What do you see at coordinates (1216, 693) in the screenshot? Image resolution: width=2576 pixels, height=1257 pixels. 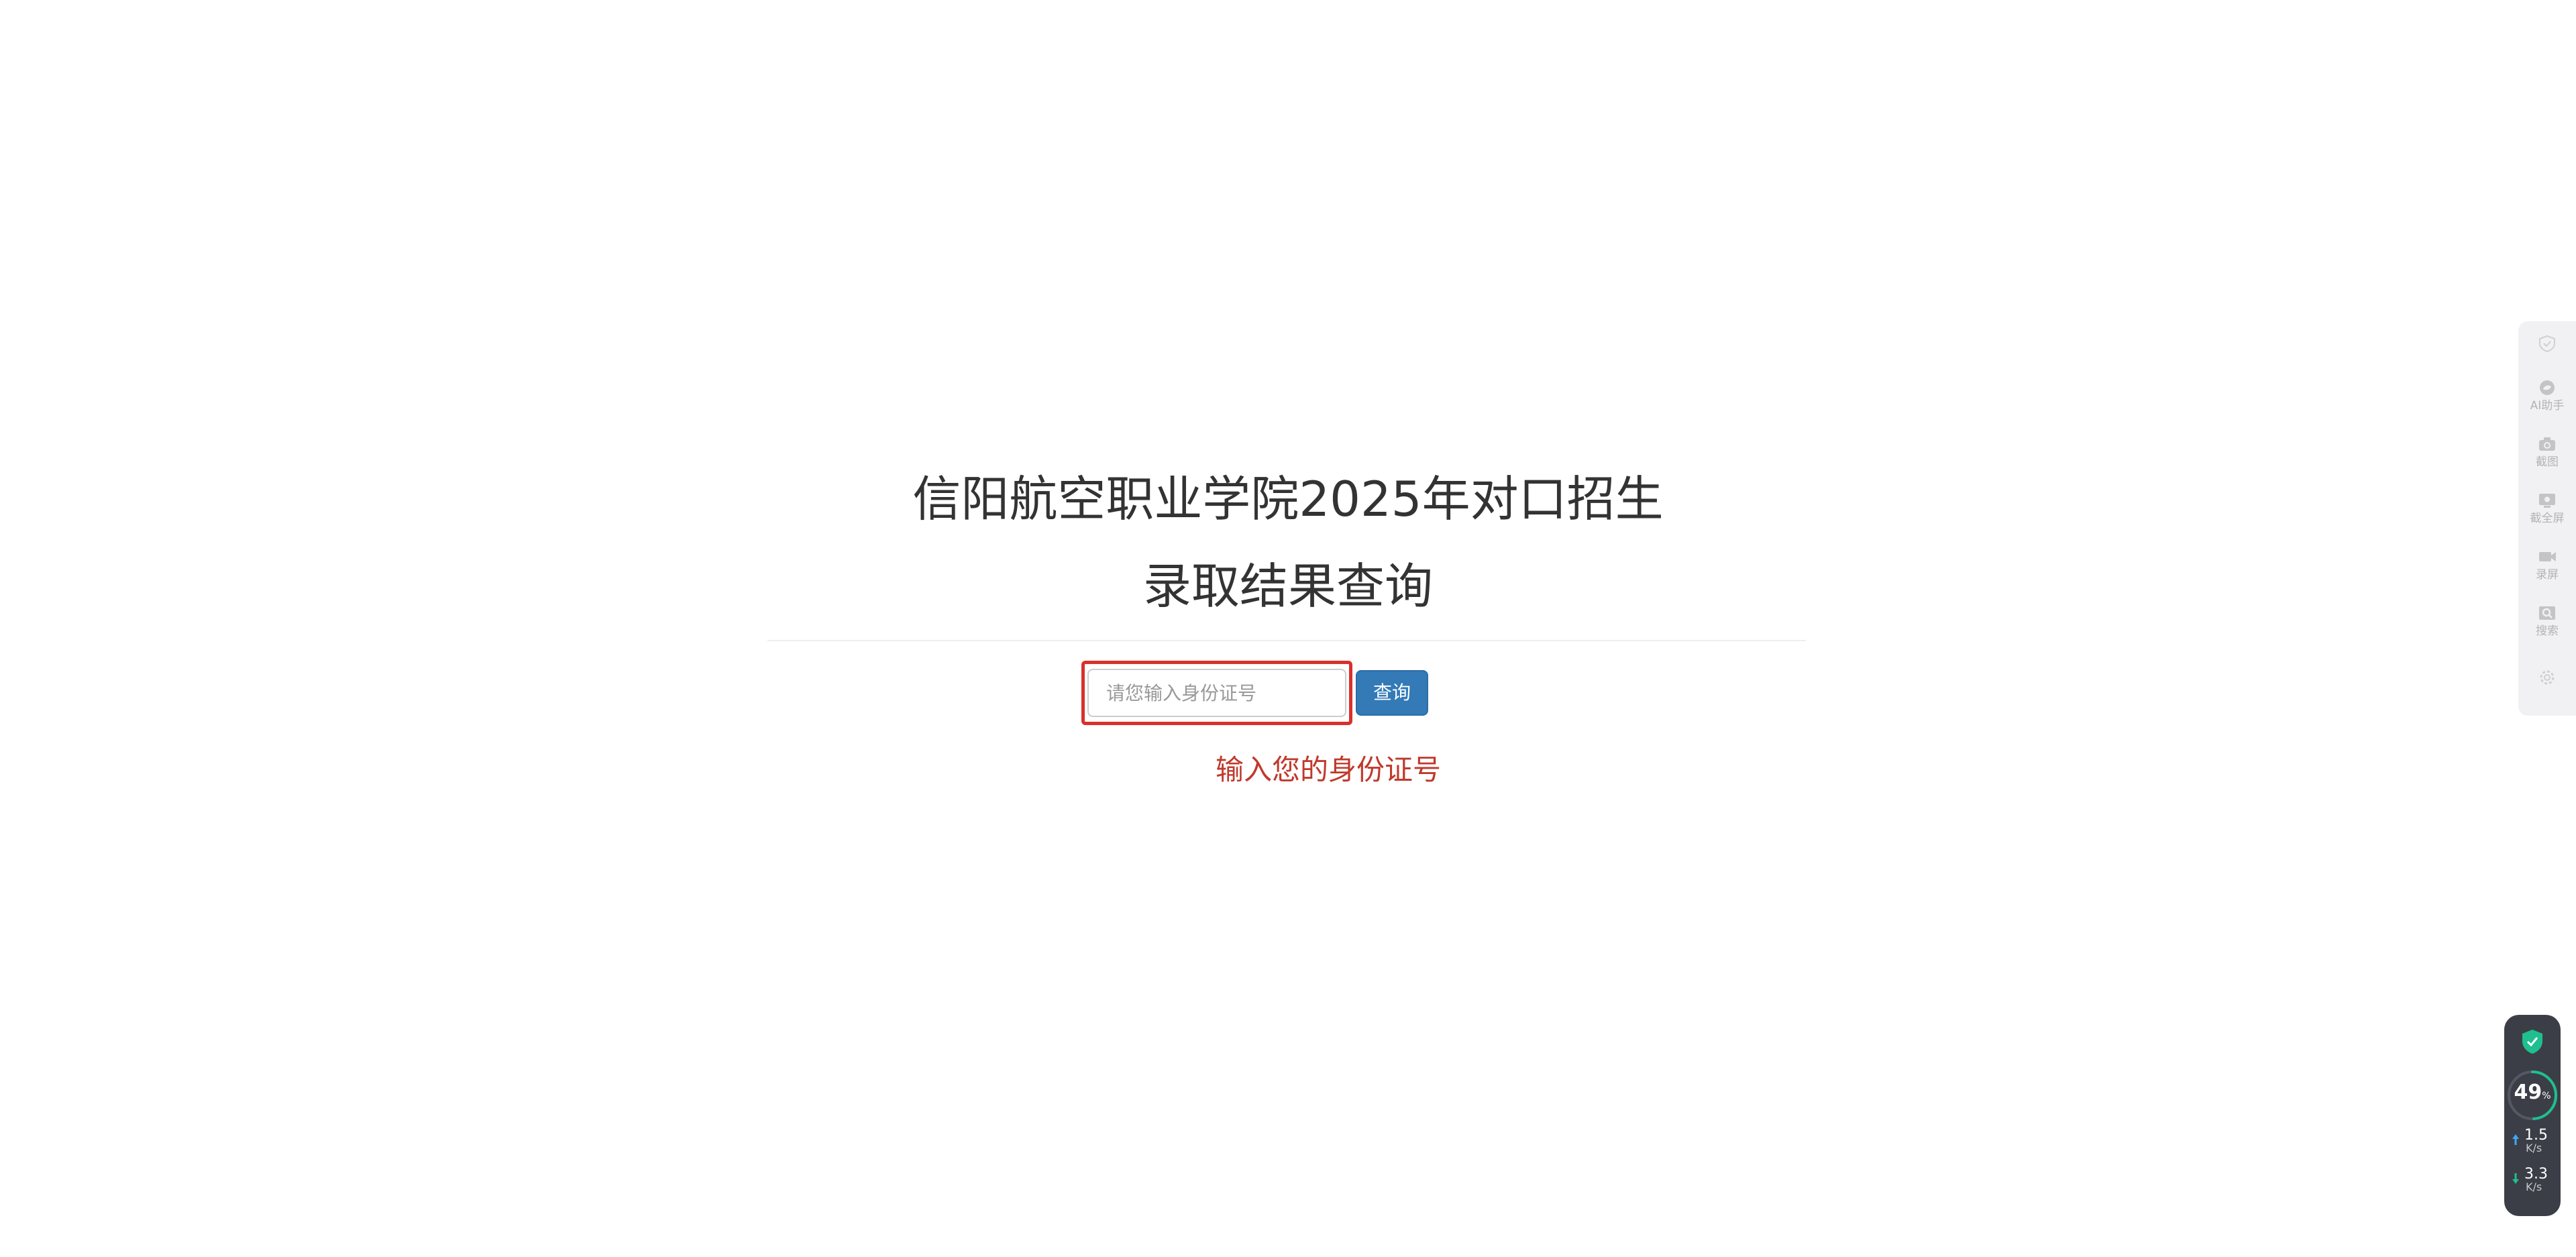 I see `id-number-input` at bounding box center [1216, 693].